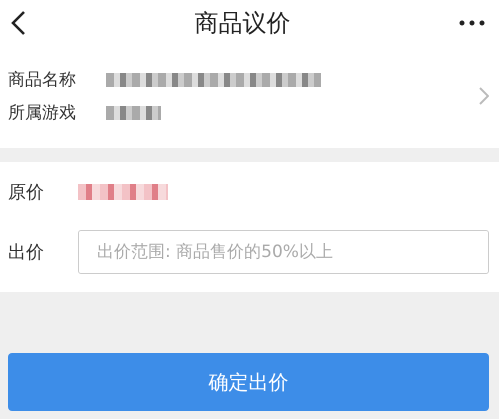  What do you see at coordinates (42, 80) in the screenshot?
I see `field-label: 商品名称` at bounding box center [42, 80].